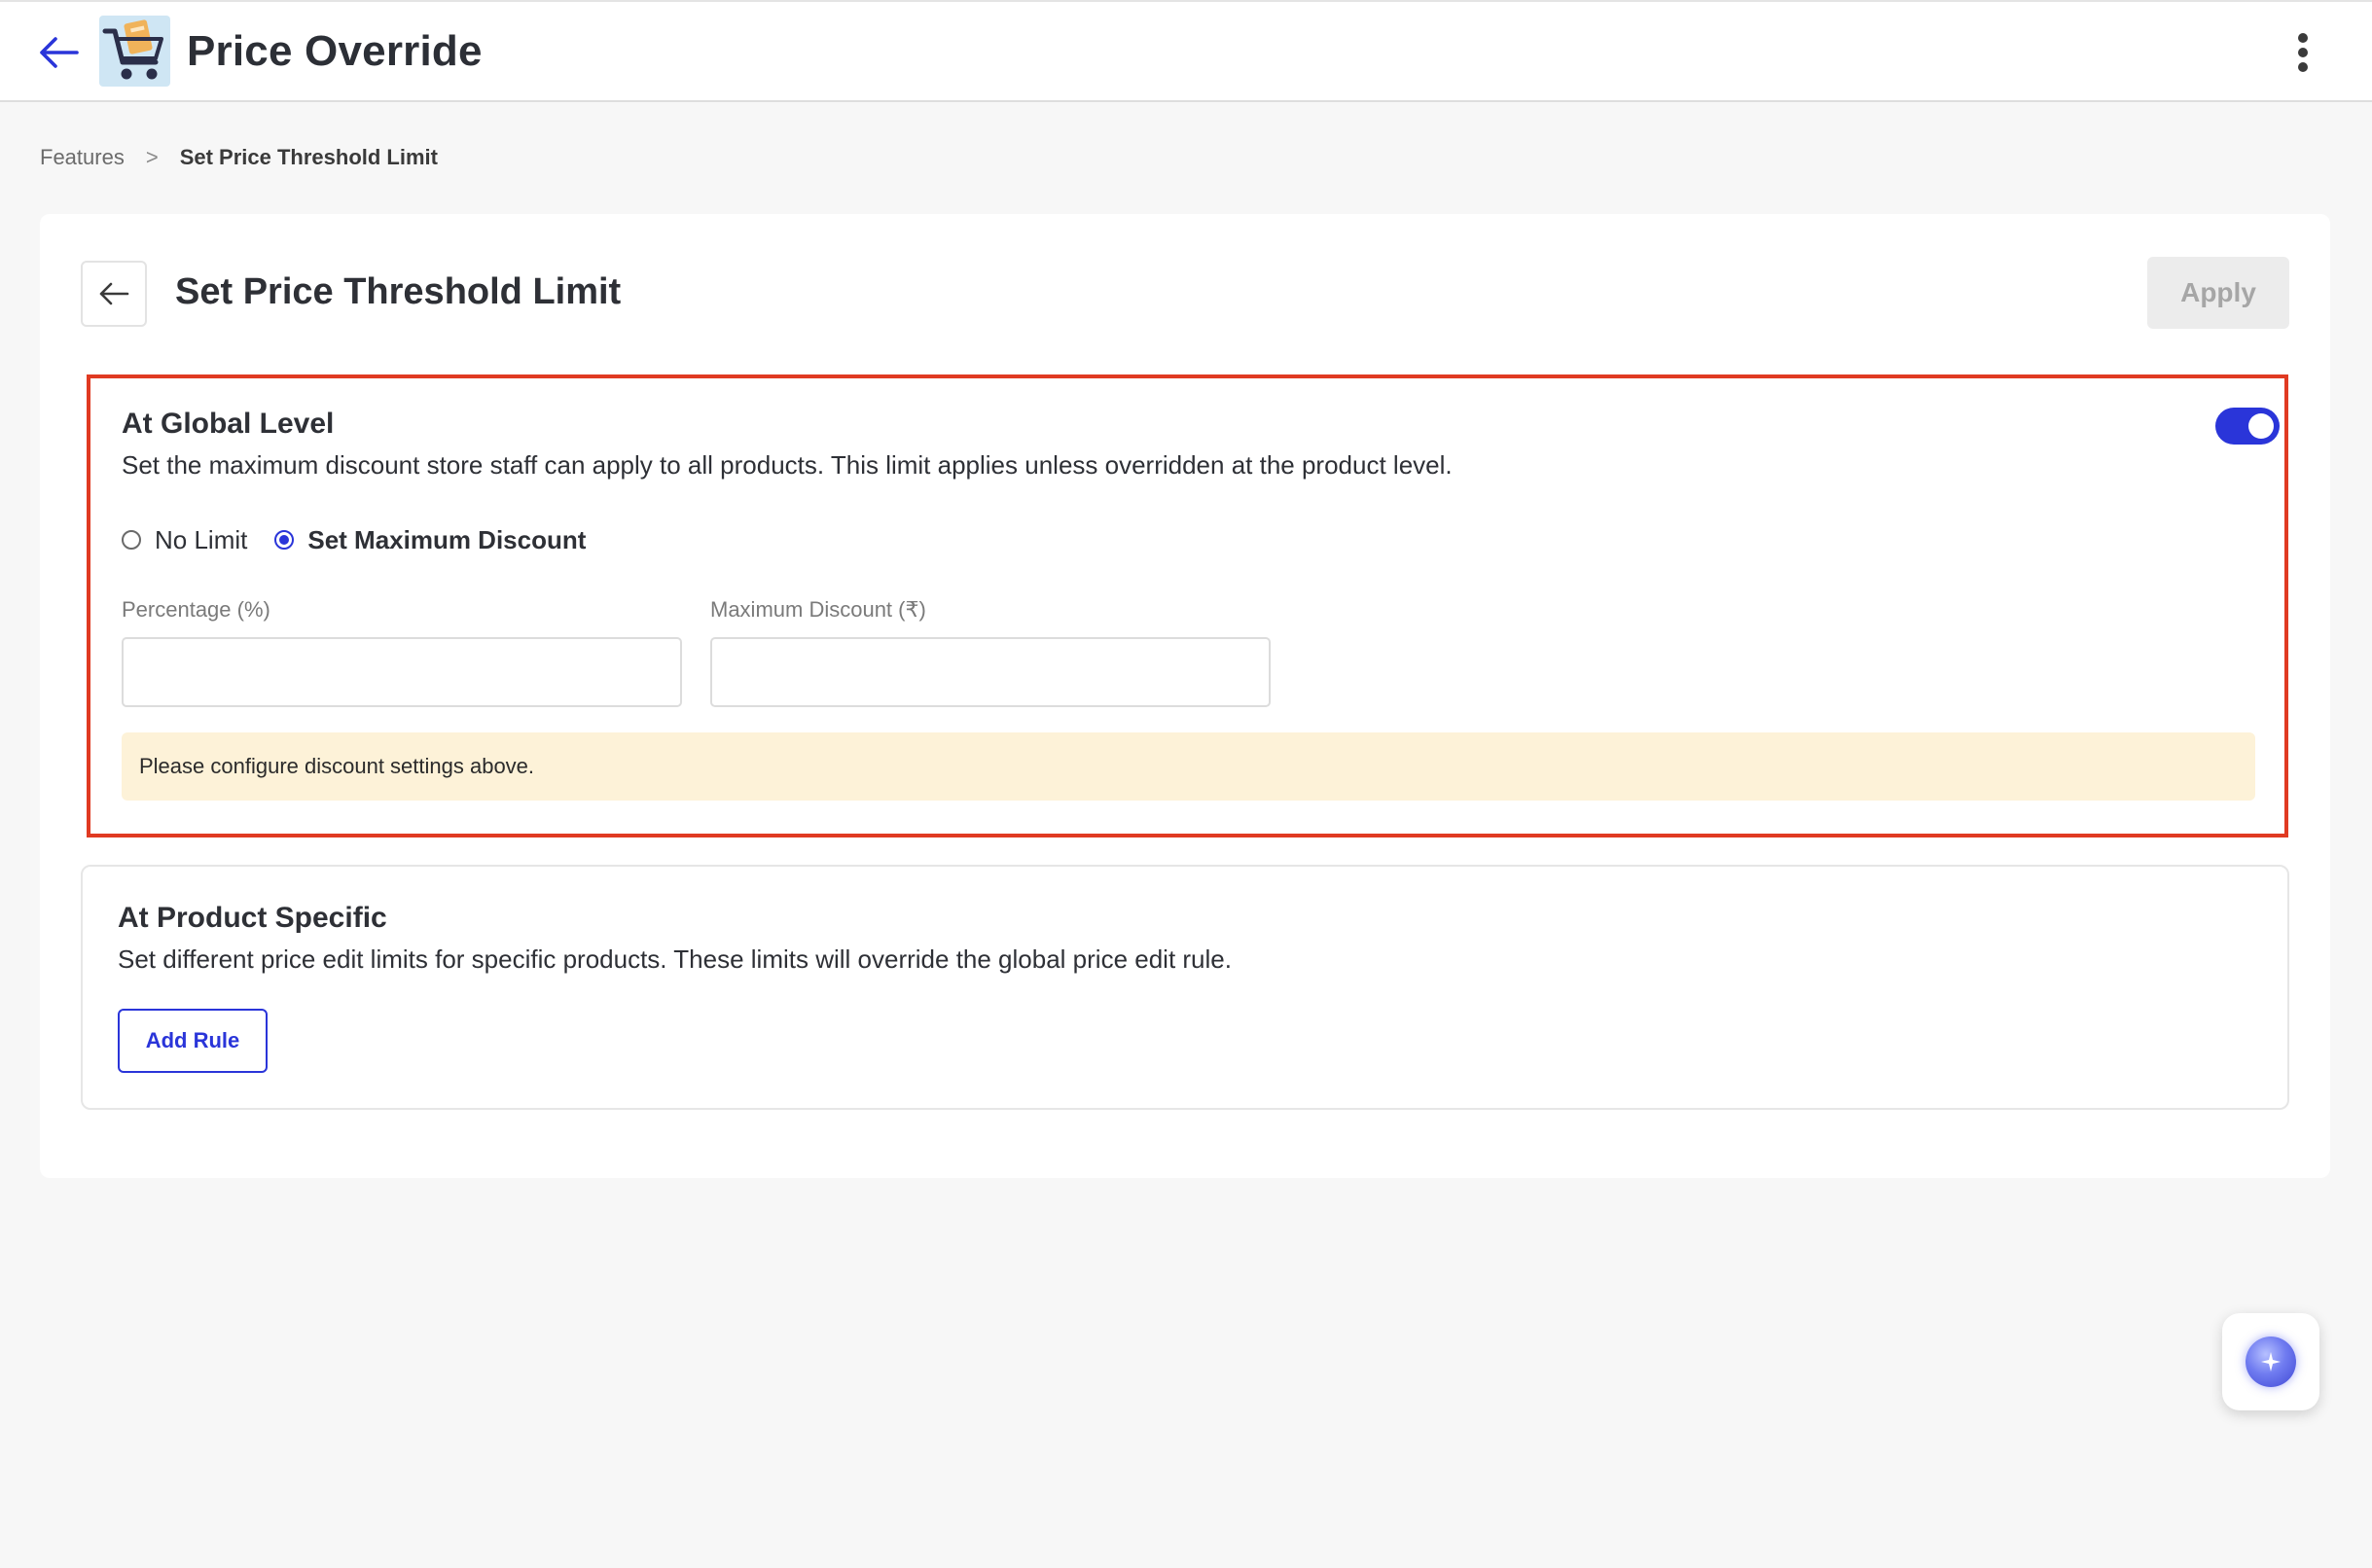 This screenshot has width=2372, height=1568. What do you see at coordinates (399, 291) in the screenshot?
I see `page-title: Set Price Threshold Limit` at bounding box center [399, 291].